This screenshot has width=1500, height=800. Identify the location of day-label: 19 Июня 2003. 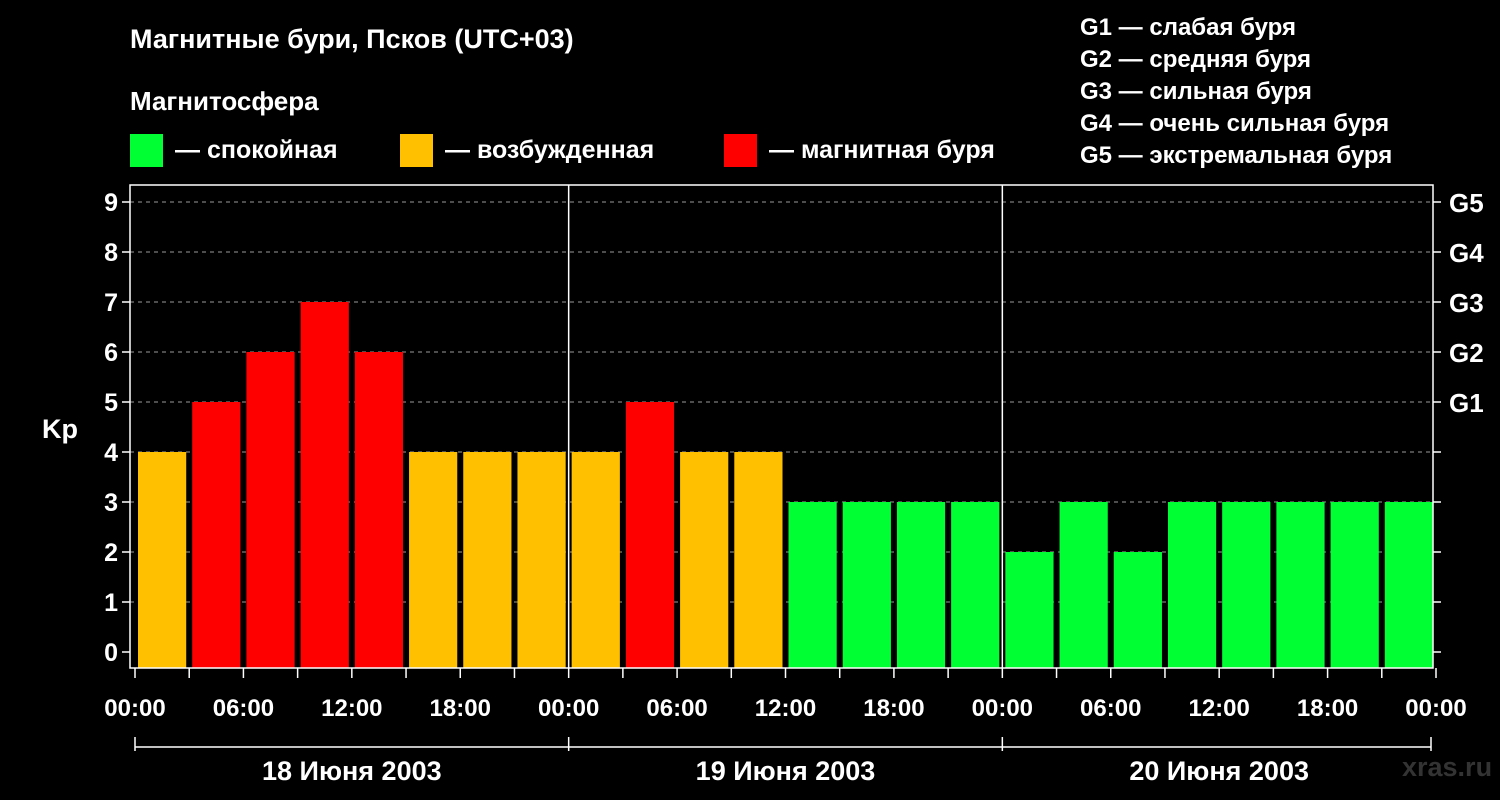
(786, 771).